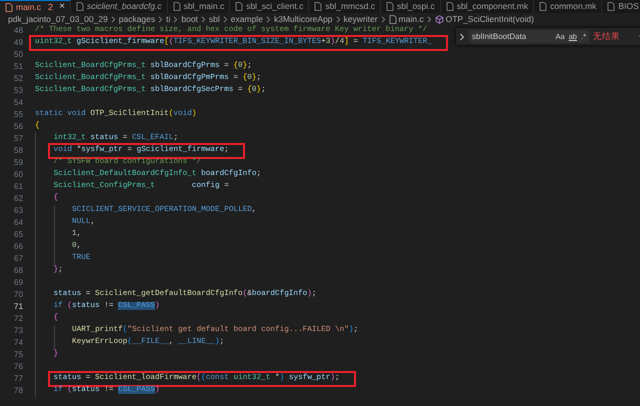  What do you see at coordinates (18, 151) in the screenshot?
I see `line-number: 58` at bounding box center [18, 151].